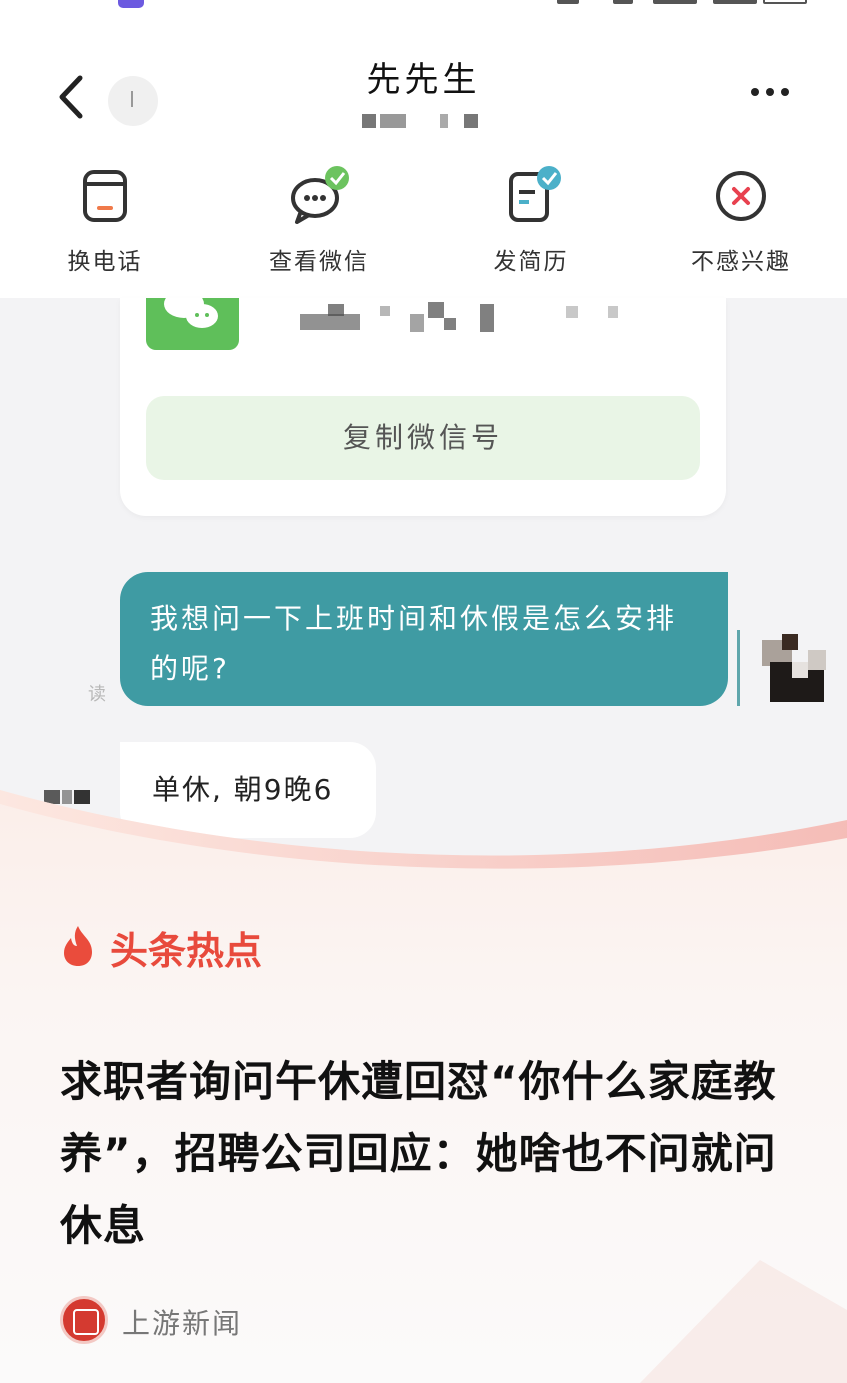  What do you see at coordinates (682, 4) in the screenshot?
I see `signal-icons` at bounding box center [682, 4].